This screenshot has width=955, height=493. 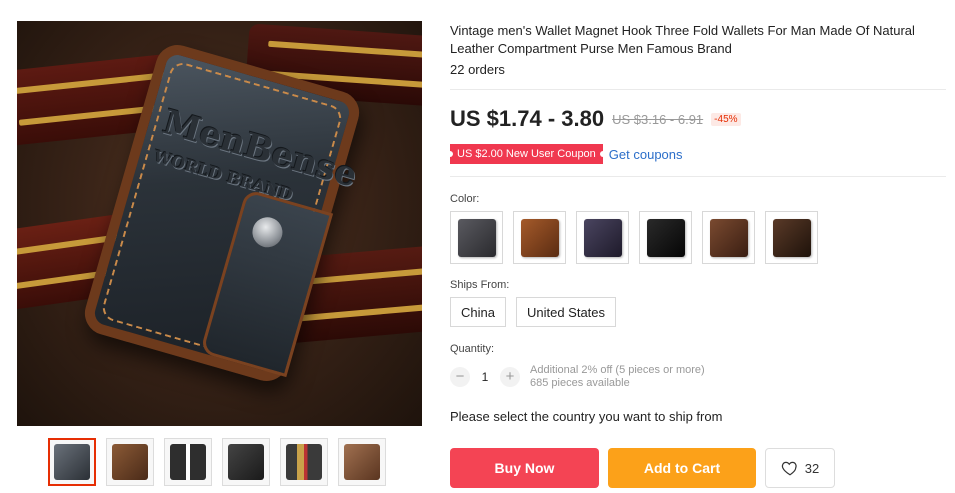 I want to click on navy-wallet-swatch, so click(x=602, y=237).